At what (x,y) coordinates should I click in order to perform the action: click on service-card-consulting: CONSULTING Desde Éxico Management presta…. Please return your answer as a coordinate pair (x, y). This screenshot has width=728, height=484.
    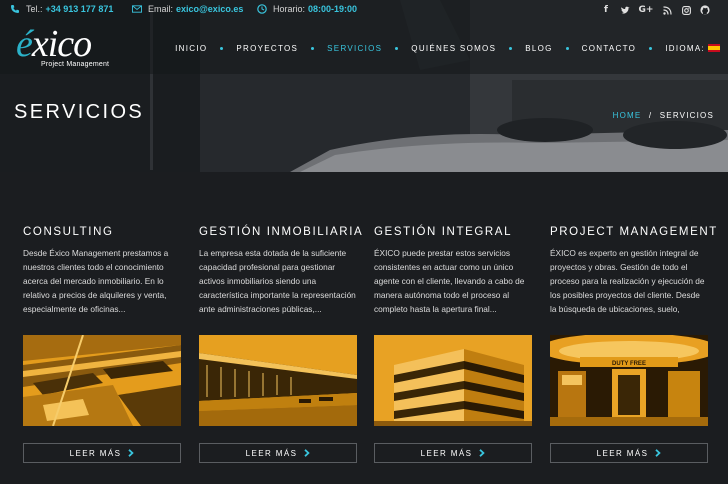
    Looking at the image, I should click on (102, 344).